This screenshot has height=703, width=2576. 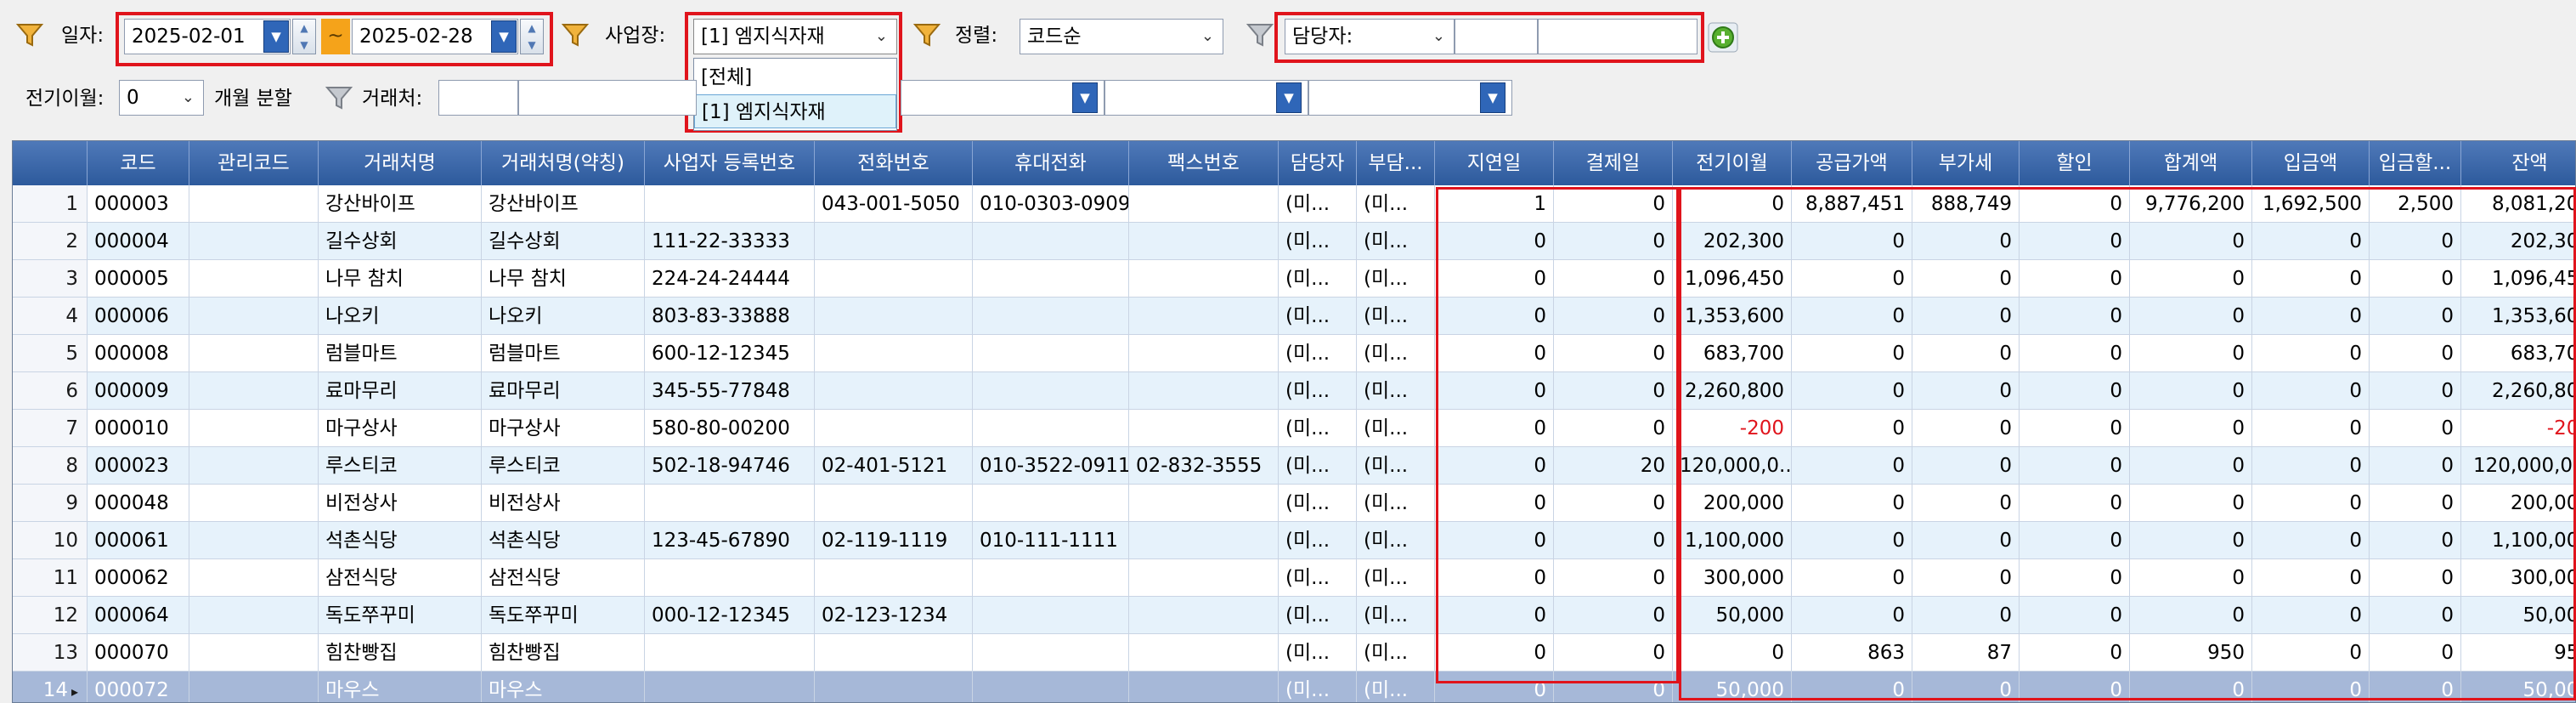 What do you see at coordinates (563, 204) in the screenshot?
I see `cell-client-short-name: 강산바이프` at bounding box center [563, 204].